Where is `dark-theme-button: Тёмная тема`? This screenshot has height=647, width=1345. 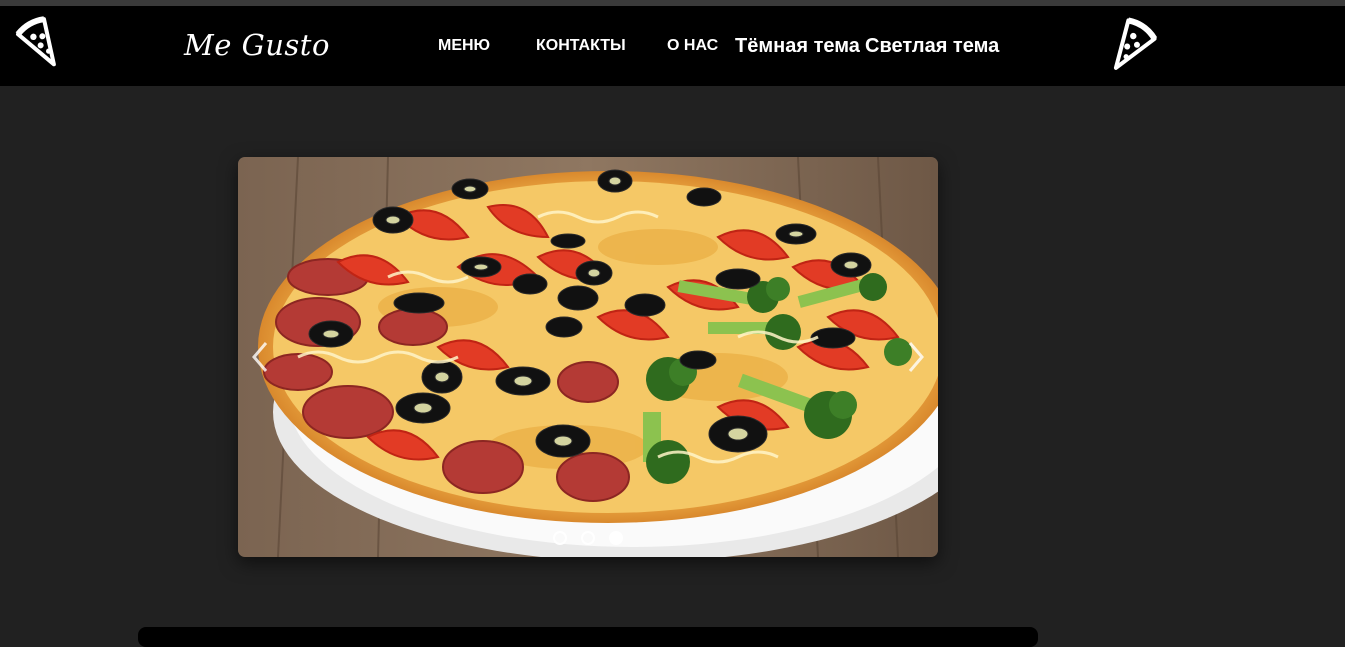
dark-theme-button: Тёмная тема is located at coordinates (797, 46).